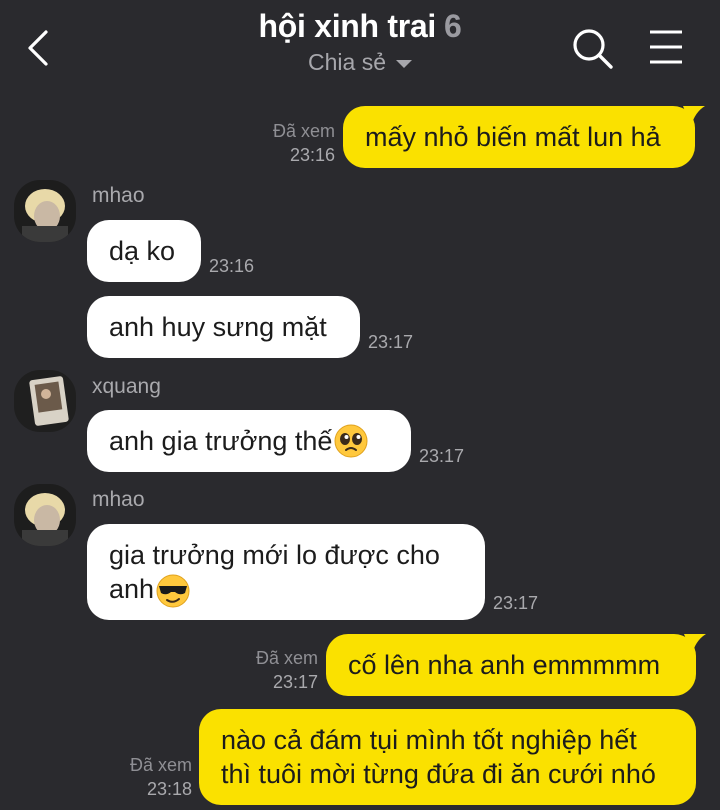 The height and width of the screenshot is (810, 720). I want to click on chevron-left-icon, so click(38, 48).